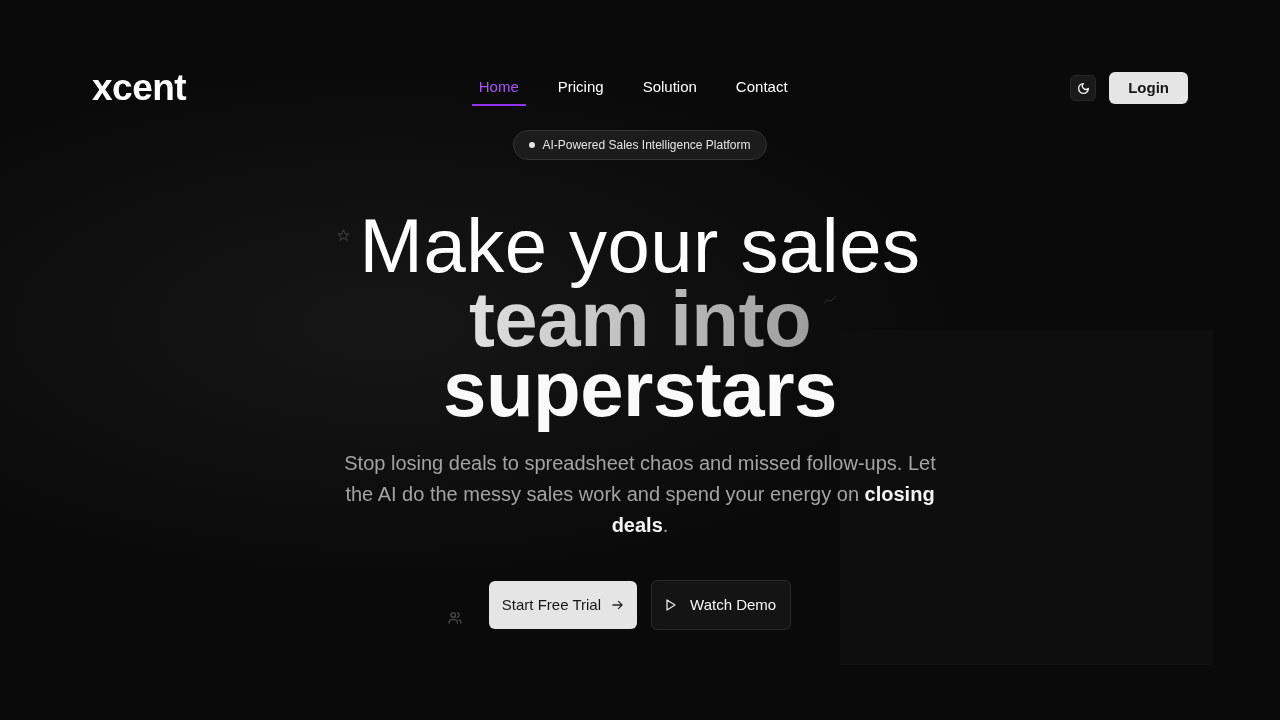  I want to click on nav-link: Home, so click(498, 88).